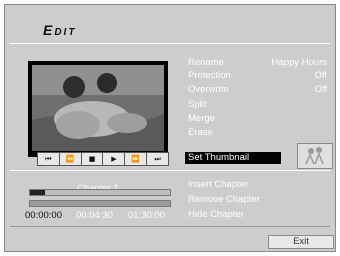  What do you see at coordinates (200, 132) in the screenshot?
I see `menu-item-erase: Erase` at bounding box center [200, 132].